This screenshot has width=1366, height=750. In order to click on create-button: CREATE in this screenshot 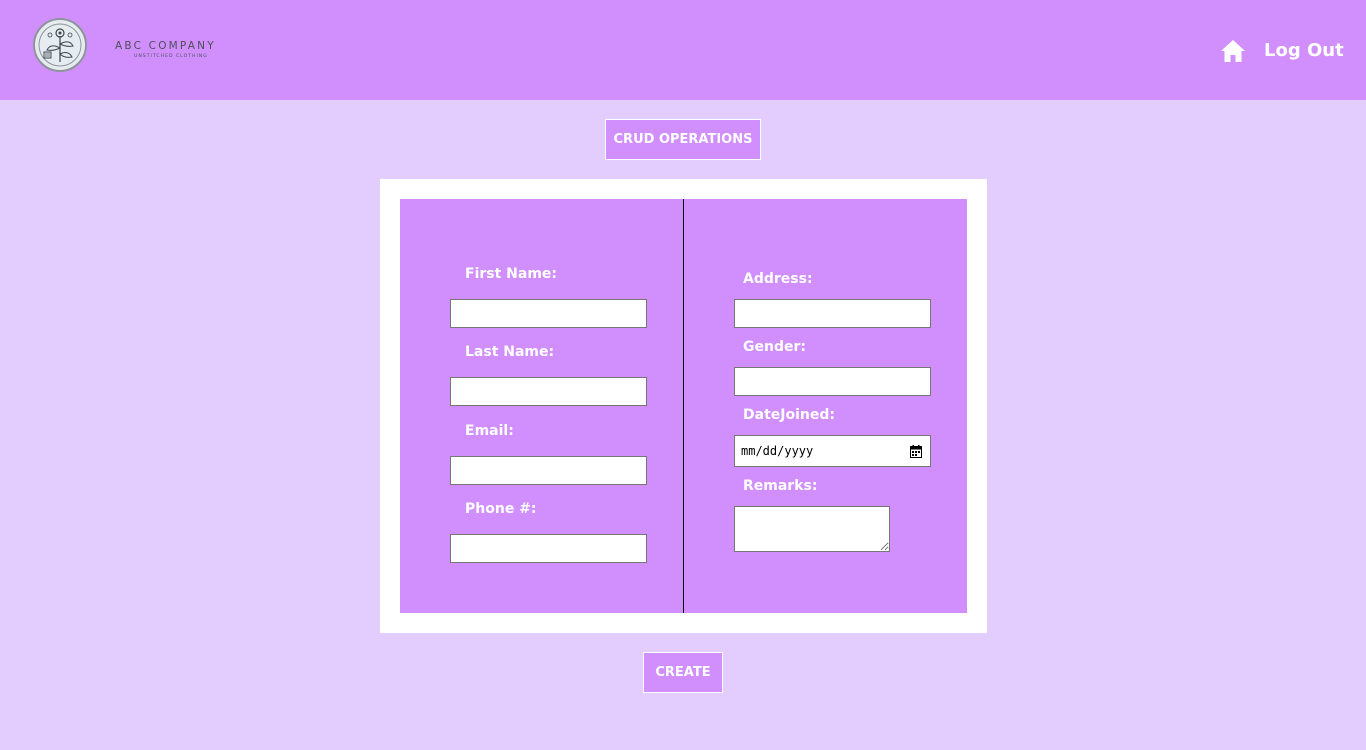, I will do `click(683, 672)`.